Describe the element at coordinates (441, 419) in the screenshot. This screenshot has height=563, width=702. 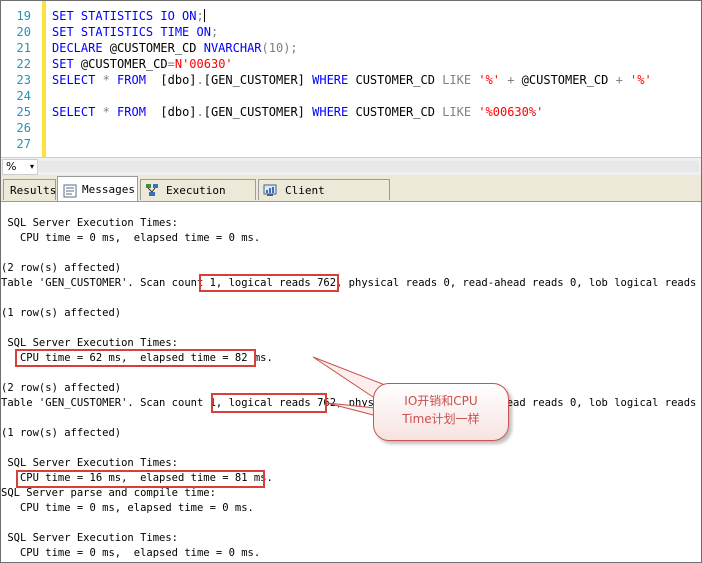
I see `callout-text-line2: Time计划一样` at that location.